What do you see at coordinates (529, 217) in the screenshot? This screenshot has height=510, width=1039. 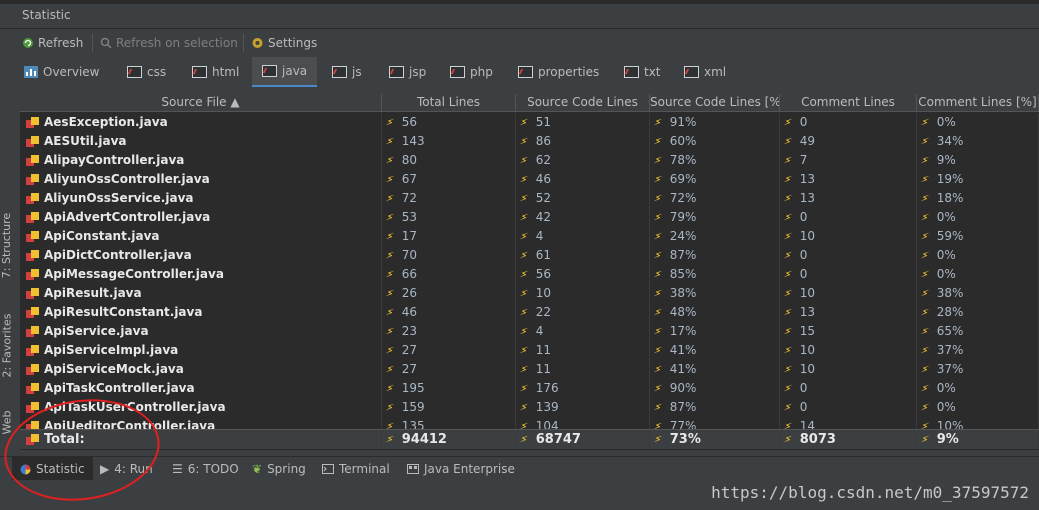 I see `table-row: ApiAdvertController.java ⚡ 53 ⚡ 42 ⚡ 79% ⚡ 0 ⚡ 0%` at bounding box center [529, 217].